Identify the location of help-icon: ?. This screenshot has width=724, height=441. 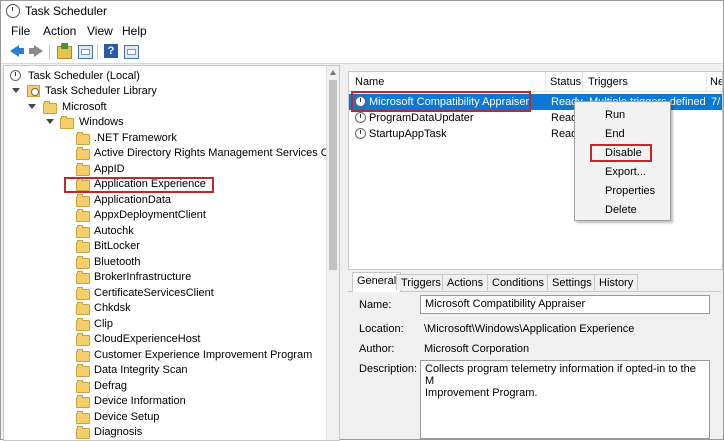
(111, 51).